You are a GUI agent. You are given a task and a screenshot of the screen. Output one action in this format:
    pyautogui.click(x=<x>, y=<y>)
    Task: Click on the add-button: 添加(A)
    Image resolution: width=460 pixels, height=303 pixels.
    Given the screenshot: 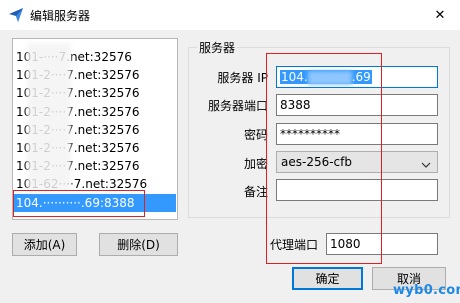 What is the action you would take?
    pyautogui.click(x=44, y=244)
    